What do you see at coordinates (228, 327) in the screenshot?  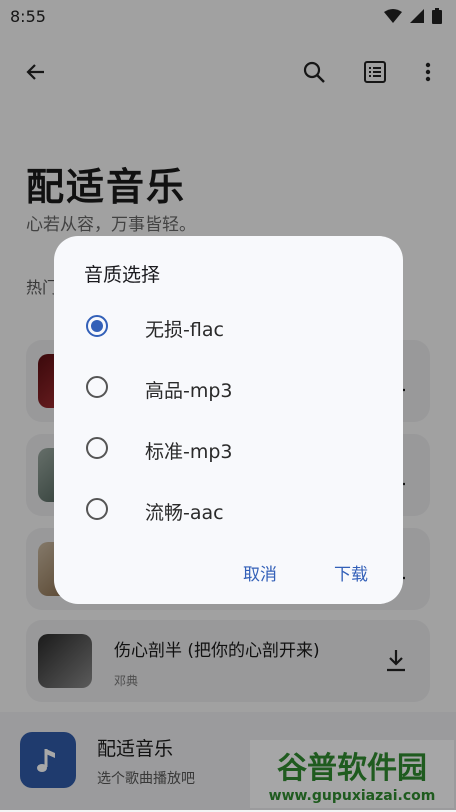 I see `option-flac: 无损-flac` at bounding box center [228, 327].